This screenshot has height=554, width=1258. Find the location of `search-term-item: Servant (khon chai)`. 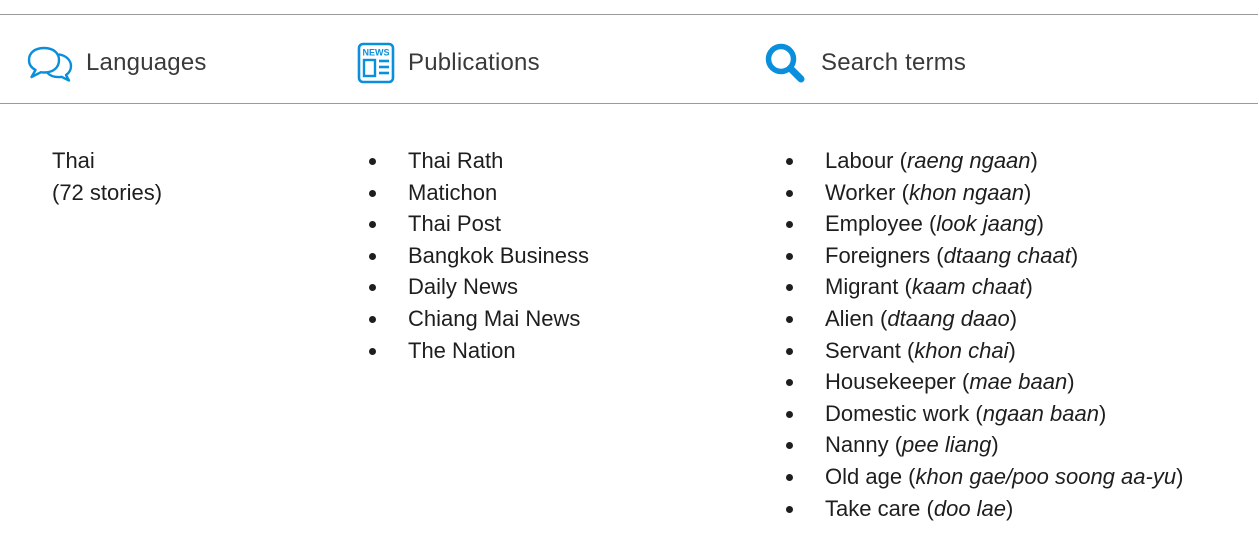

search-term-item: Servant (khon chai) is located at coordinates (982, 351).